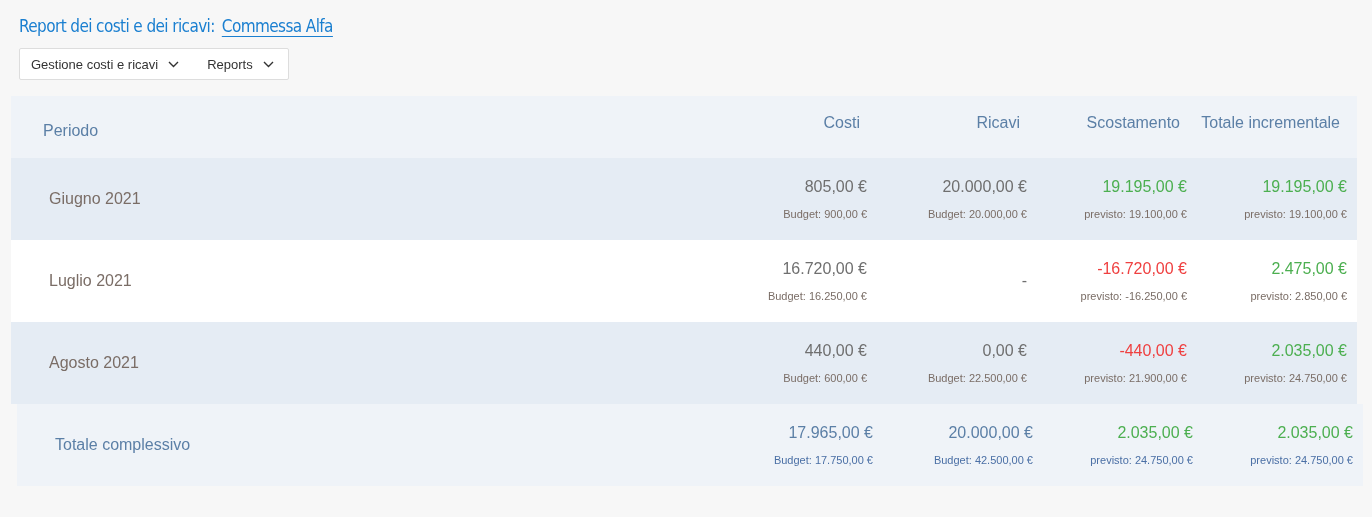  I want to click on amount-value: -440,00 €, so click(1153, 351).